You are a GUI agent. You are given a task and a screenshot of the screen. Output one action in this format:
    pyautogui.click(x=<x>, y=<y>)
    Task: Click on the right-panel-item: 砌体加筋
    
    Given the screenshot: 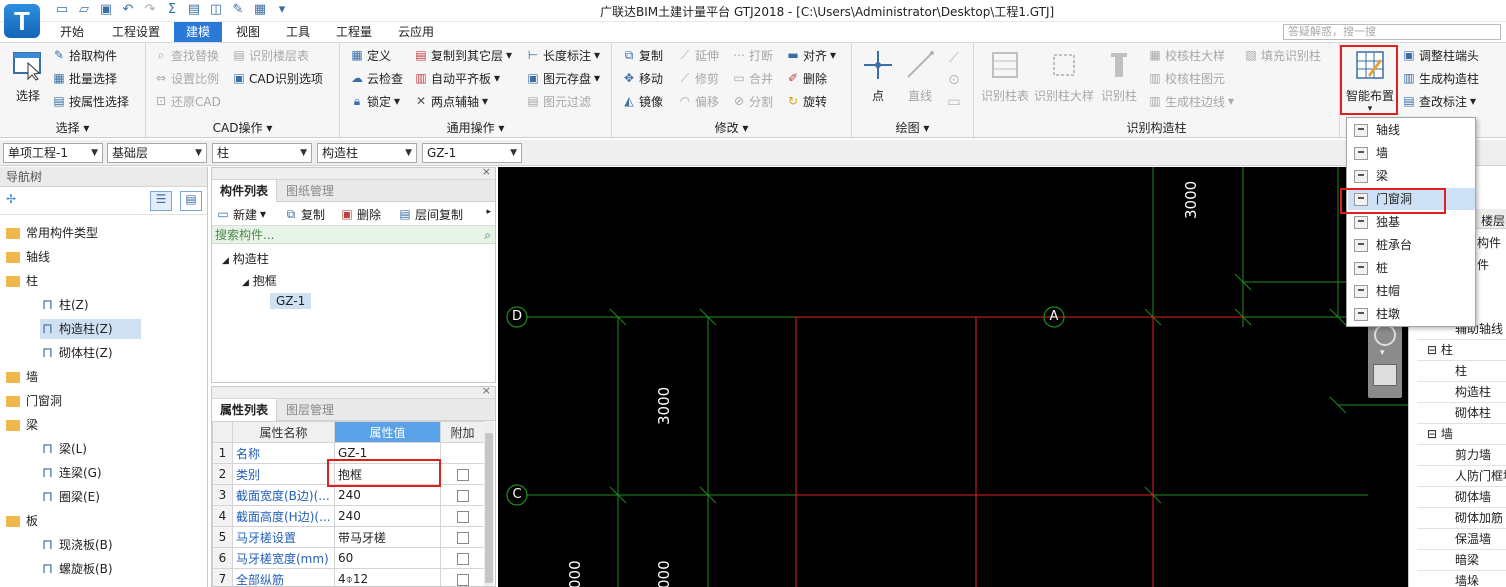 What is the action you would take?
    pyautogui.click(x=1479, y=518)
    